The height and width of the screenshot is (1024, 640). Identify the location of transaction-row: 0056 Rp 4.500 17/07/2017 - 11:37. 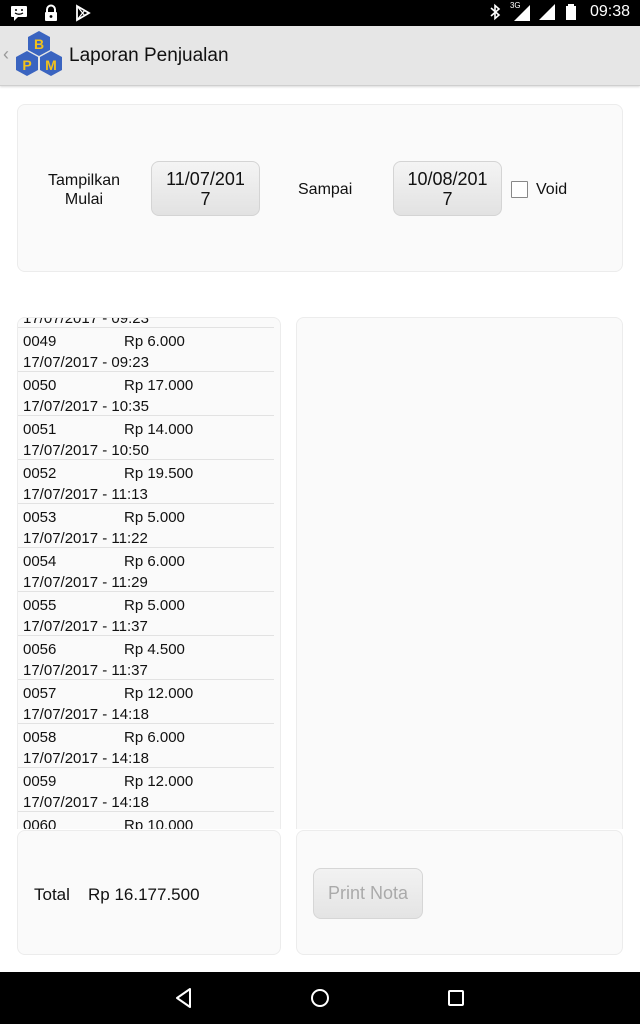
(146, 658).